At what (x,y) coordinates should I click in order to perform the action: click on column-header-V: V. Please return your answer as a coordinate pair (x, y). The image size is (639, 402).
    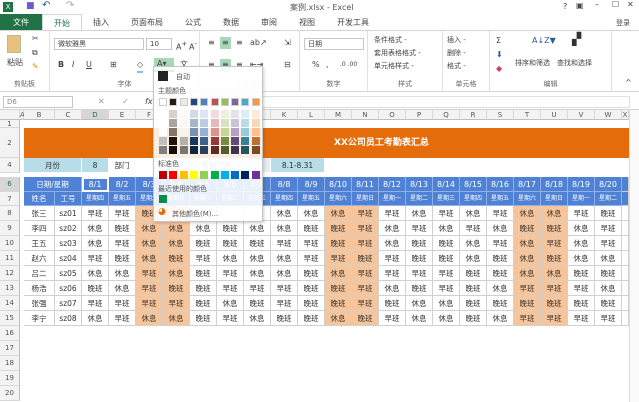
    Looking at the image, I should click on (581, 115).